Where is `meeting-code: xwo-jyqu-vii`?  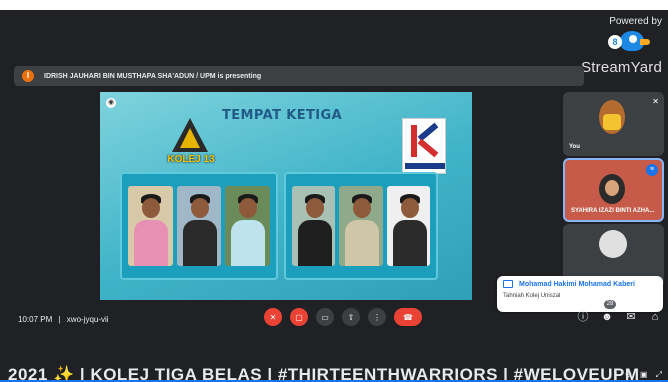 meeting-code: xwo-jyqu-vii is located at coordinates (87, 319).